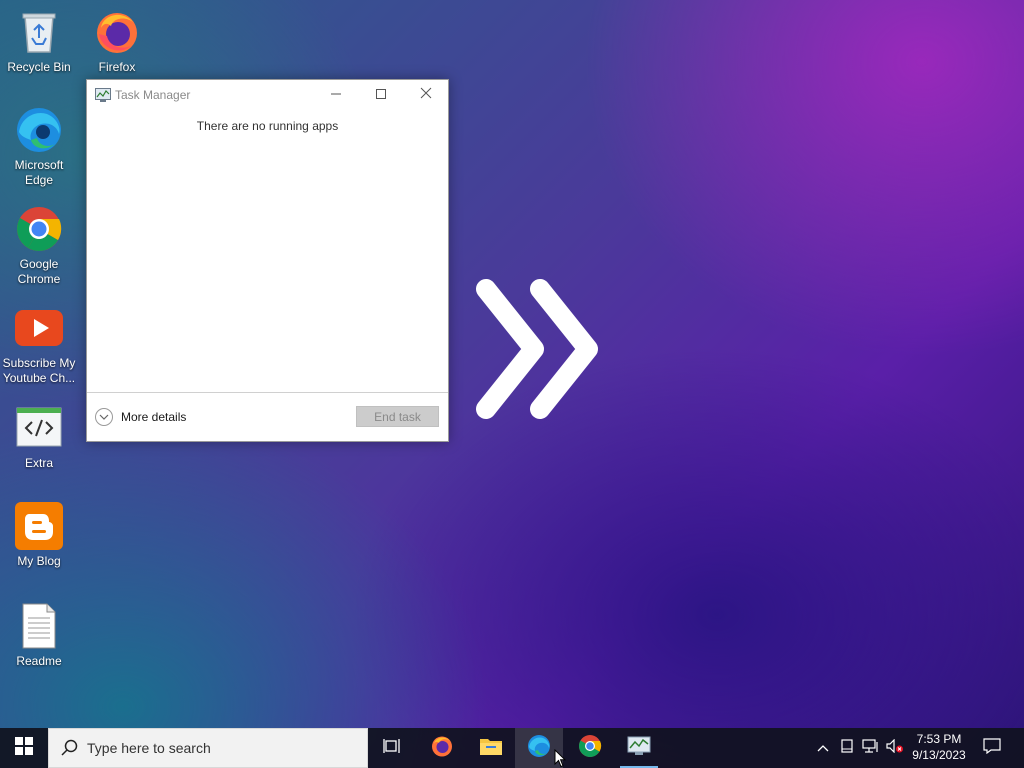 The image size is (1024, 768). I want to click on double-chevron-right-icon, so click(540, 350).